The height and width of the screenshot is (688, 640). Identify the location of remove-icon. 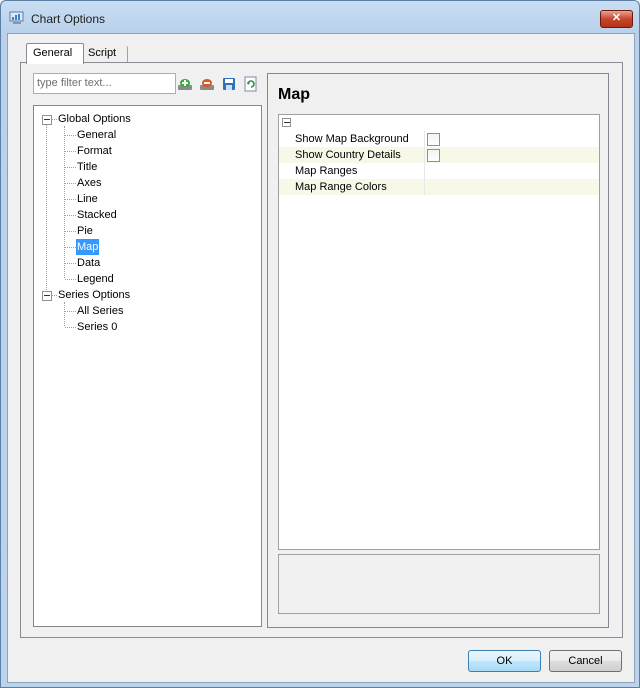
(207, 84).